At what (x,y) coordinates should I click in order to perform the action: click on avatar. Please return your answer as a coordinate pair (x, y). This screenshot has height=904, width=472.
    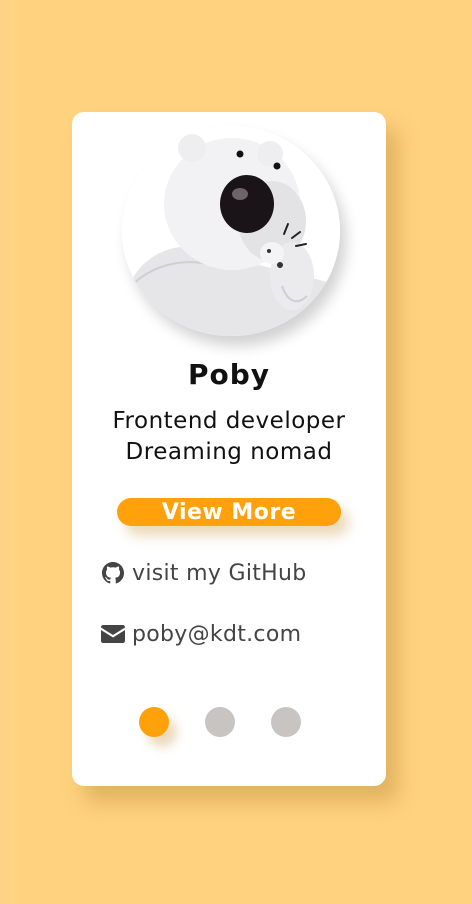
    Looking at the image, I should click on (231, 231).